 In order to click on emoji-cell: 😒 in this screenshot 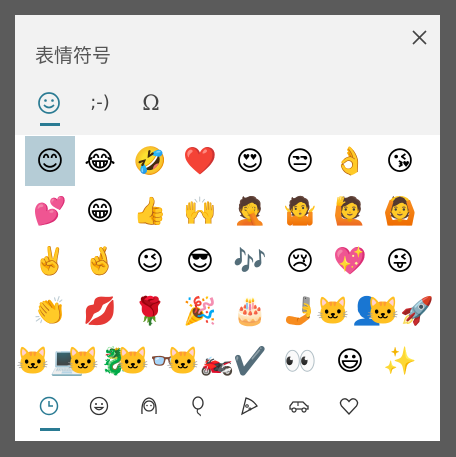, I will do `click(300, 161)`.